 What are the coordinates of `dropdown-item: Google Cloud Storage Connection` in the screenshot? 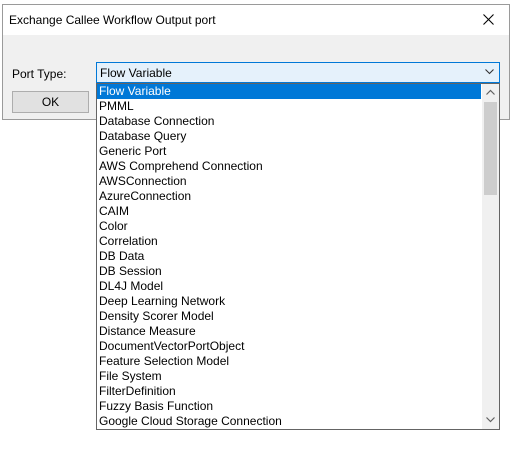 It's located at (289, 421).